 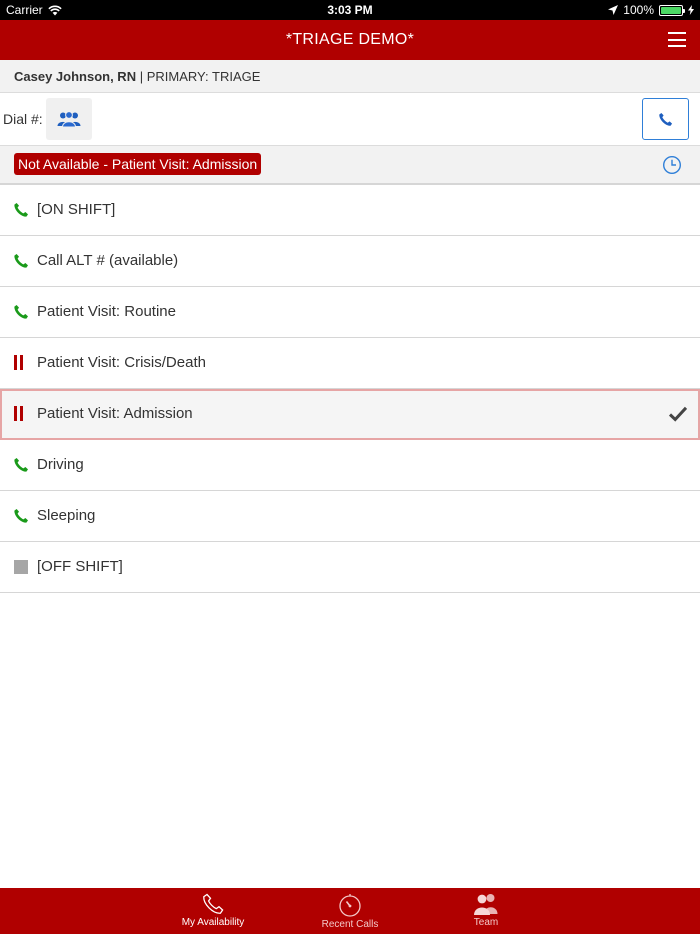 What do you see at coordinates (350, 465) in the screenshot?
I see `availability-option: Driving` at bounding box center [350, 465].